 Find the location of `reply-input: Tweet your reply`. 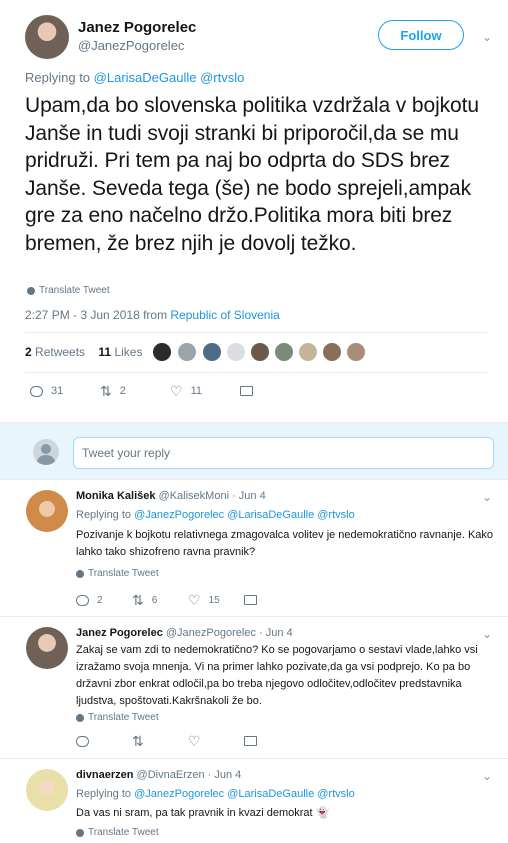

reply-input: Tweet your reply is located at coordinates (283, 453).